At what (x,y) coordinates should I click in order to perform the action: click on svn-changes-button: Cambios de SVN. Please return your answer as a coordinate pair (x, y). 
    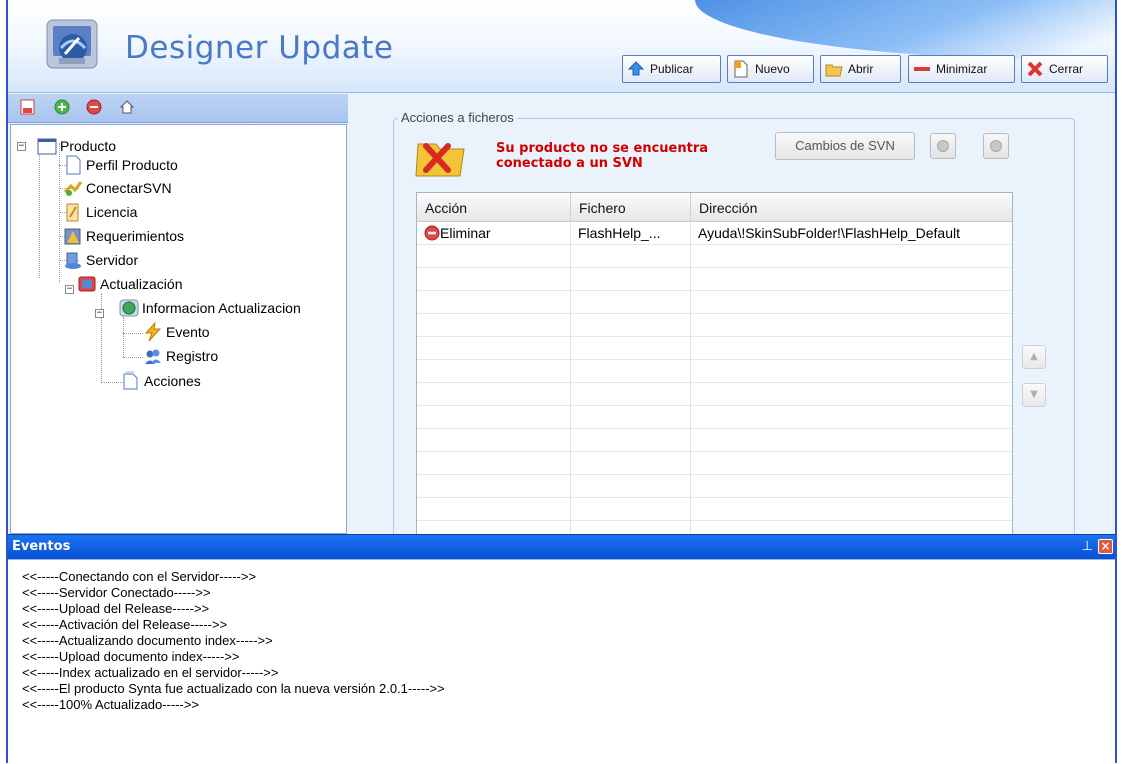
    Looking at the image, I should click on (845, 146).